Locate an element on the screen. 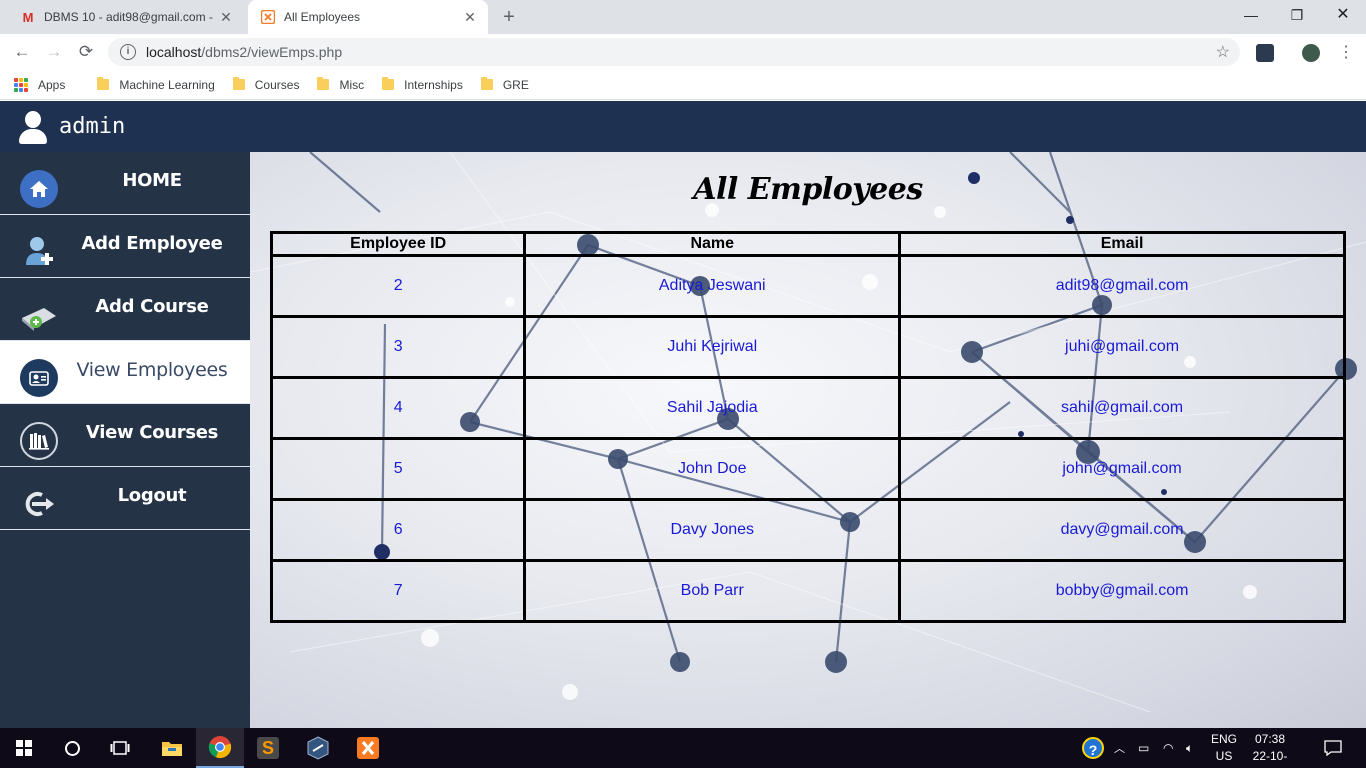  table-row: 6 Davy Jones davy@gmail.com is located at coordinates (807, 530).